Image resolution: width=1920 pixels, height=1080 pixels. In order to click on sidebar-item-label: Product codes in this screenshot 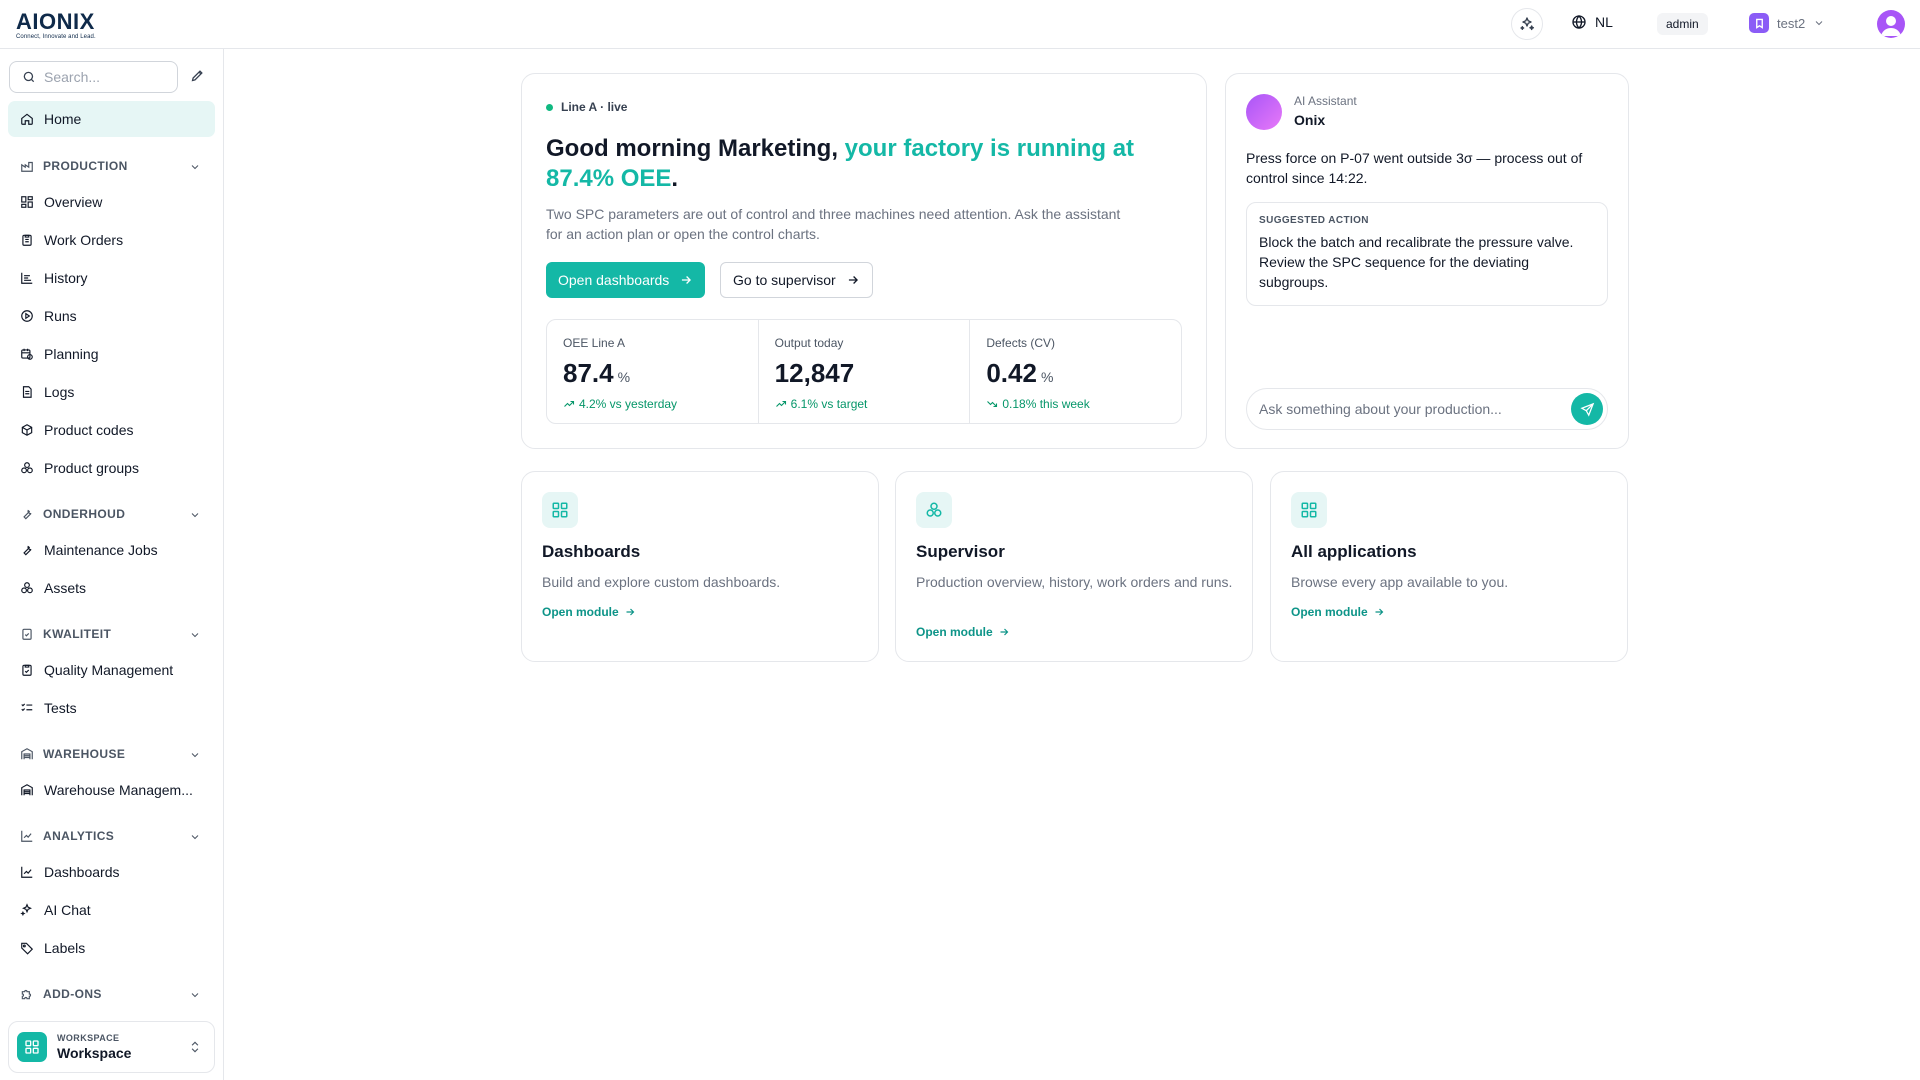, I will do `click(89, 430)`.